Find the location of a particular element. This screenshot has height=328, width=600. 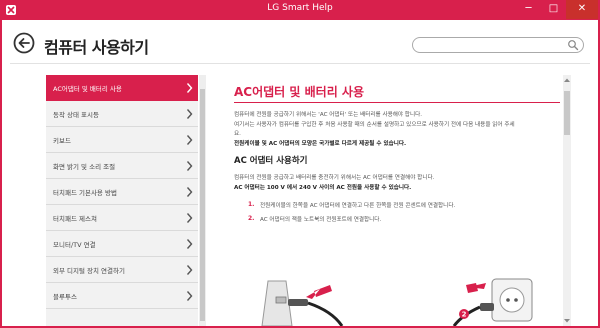

sidebar-item-brightness-sound: 화면 밝기 및 소리 조절 is located at coordinates (122, 166).